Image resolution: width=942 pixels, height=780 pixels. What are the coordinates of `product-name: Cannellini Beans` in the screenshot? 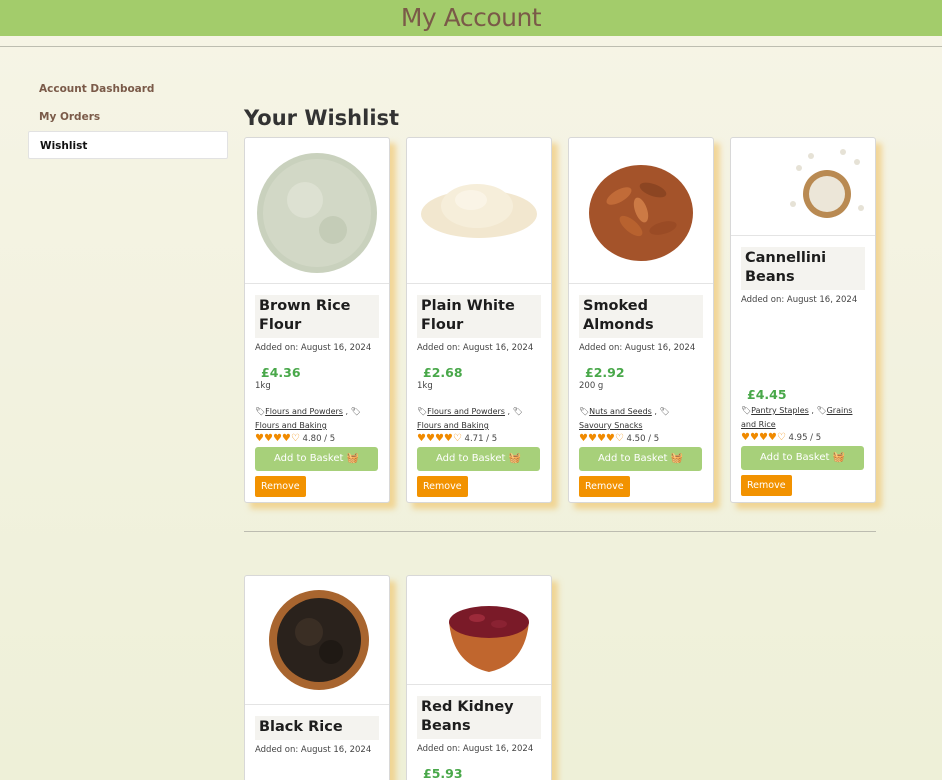 It's located at (803, 268).